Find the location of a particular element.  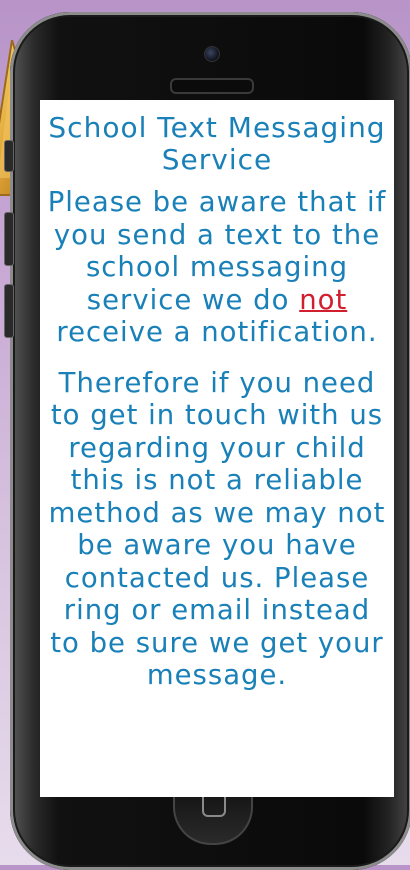

earpiece-speaker is located at coordinates (212, 86).